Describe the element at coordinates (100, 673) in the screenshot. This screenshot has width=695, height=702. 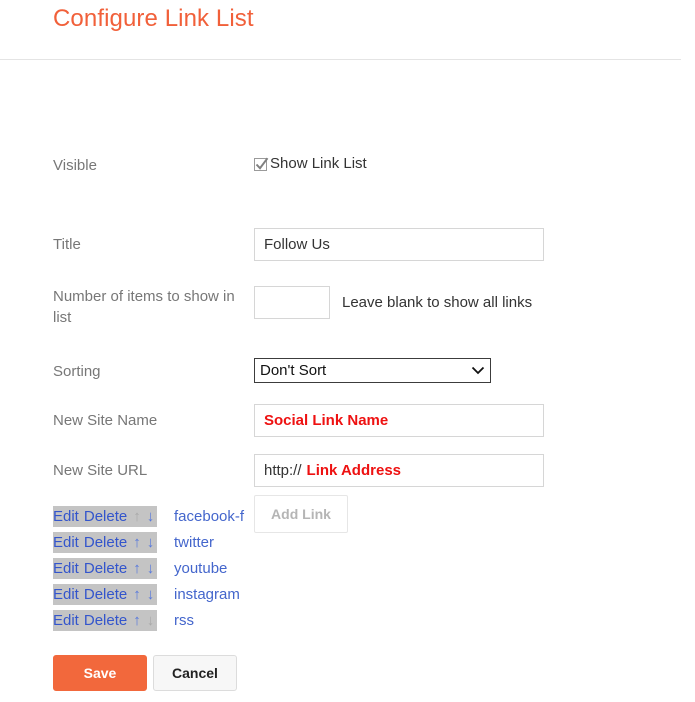
I see `save-button: Save` at that location.